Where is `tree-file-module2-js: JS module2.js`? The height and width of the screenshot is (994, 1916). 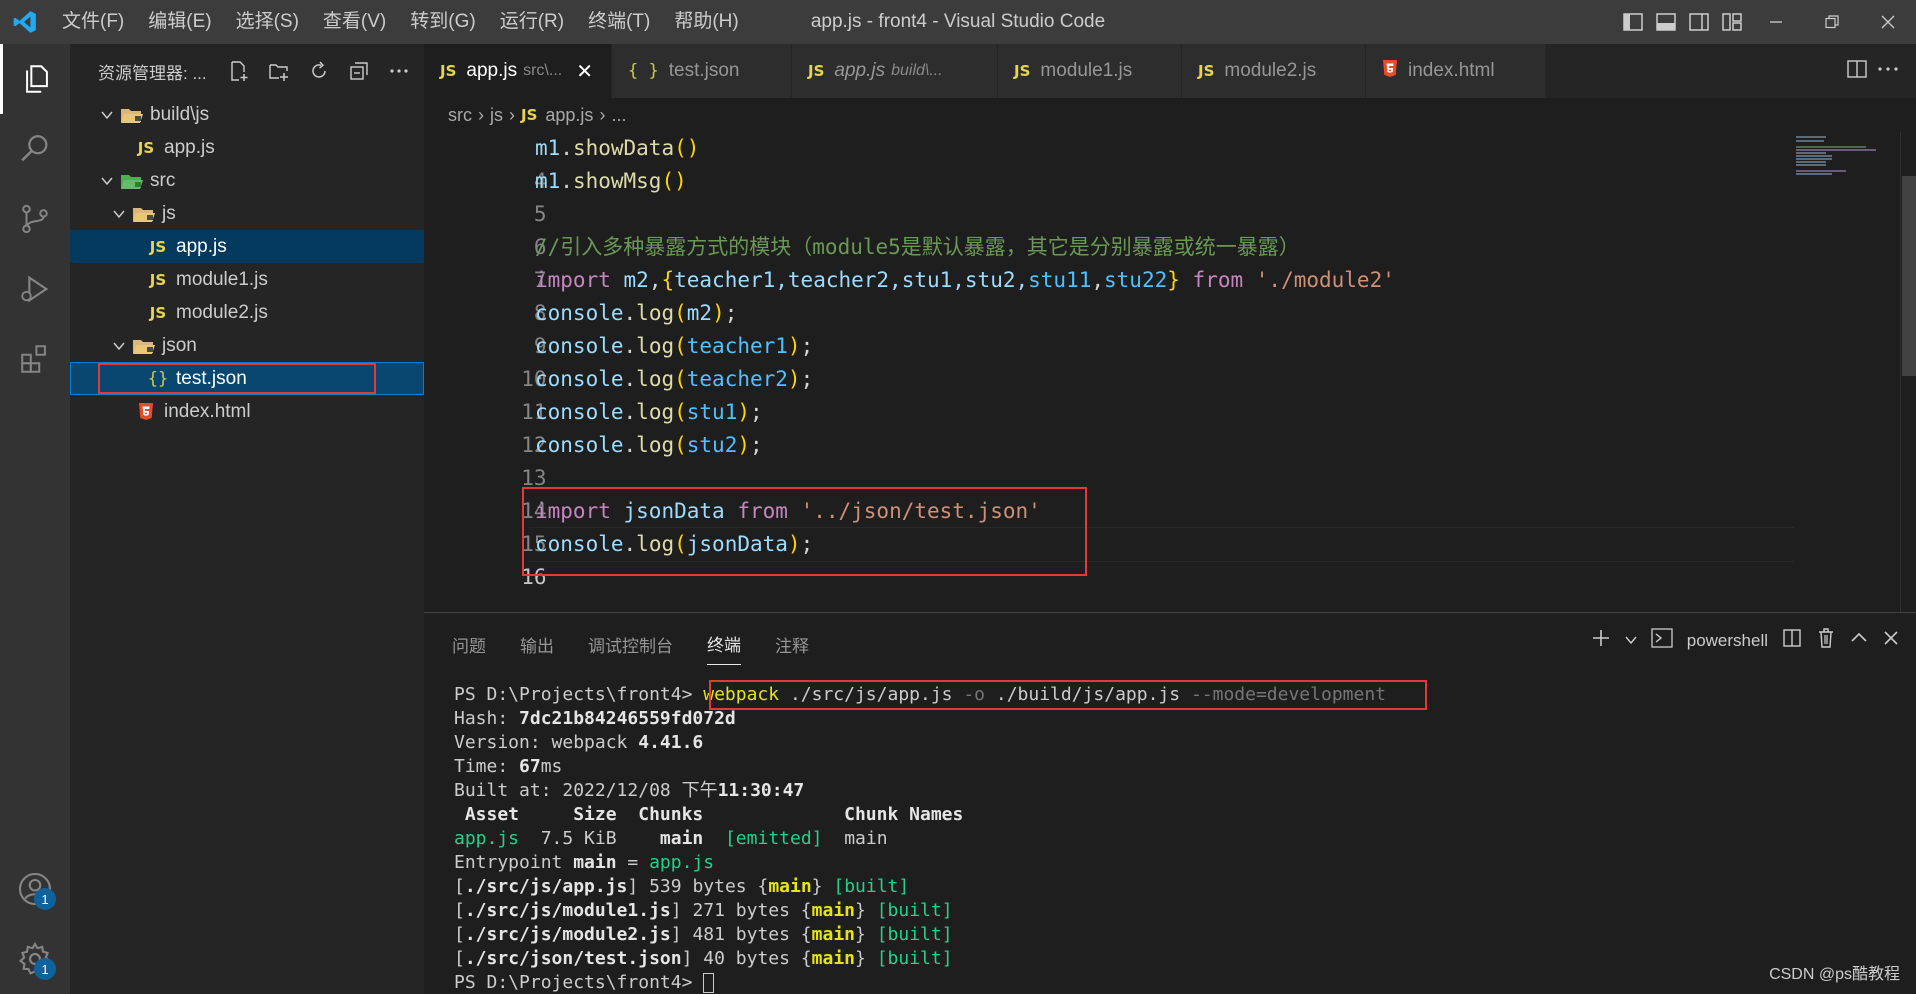
tree-file-module2-js: JS module2.js is located at coordinates (247, 312).